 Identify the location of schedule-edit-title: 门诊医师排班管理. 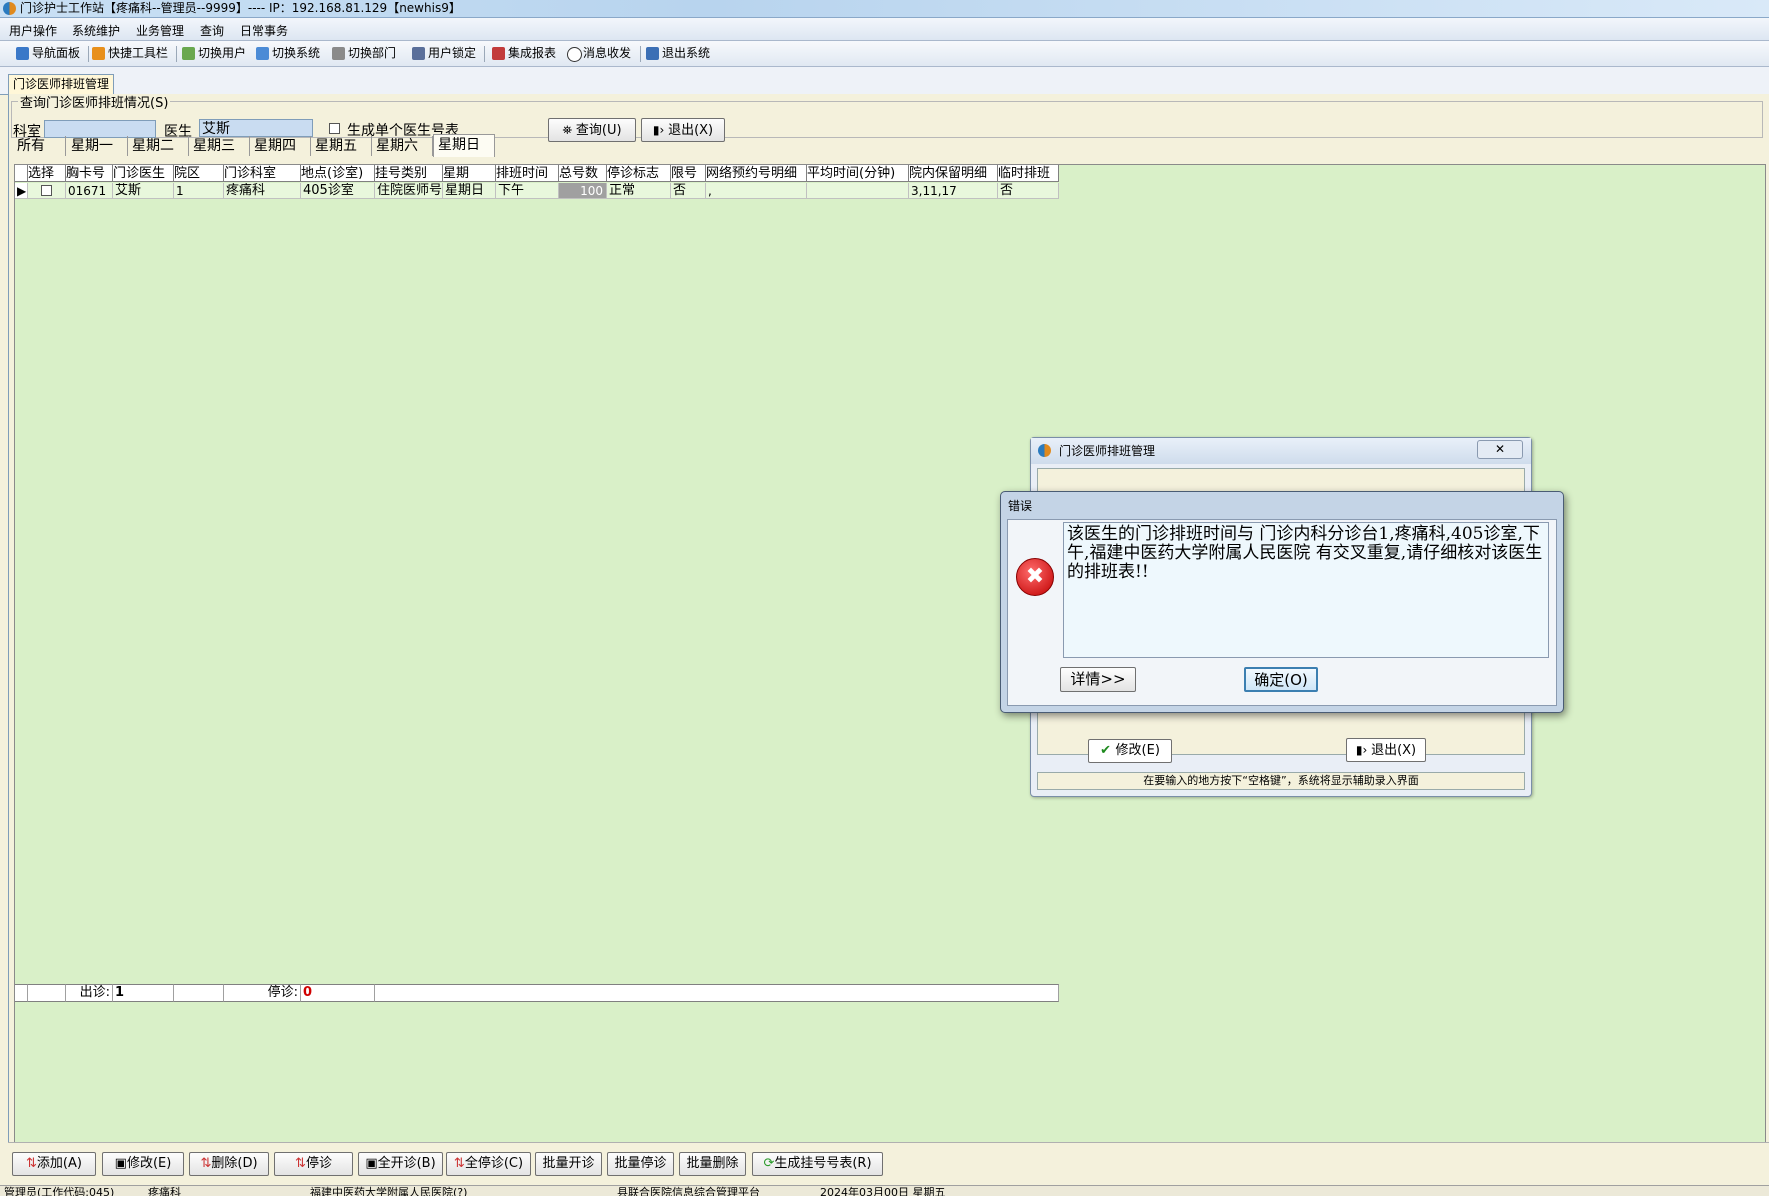
(1107, 451).